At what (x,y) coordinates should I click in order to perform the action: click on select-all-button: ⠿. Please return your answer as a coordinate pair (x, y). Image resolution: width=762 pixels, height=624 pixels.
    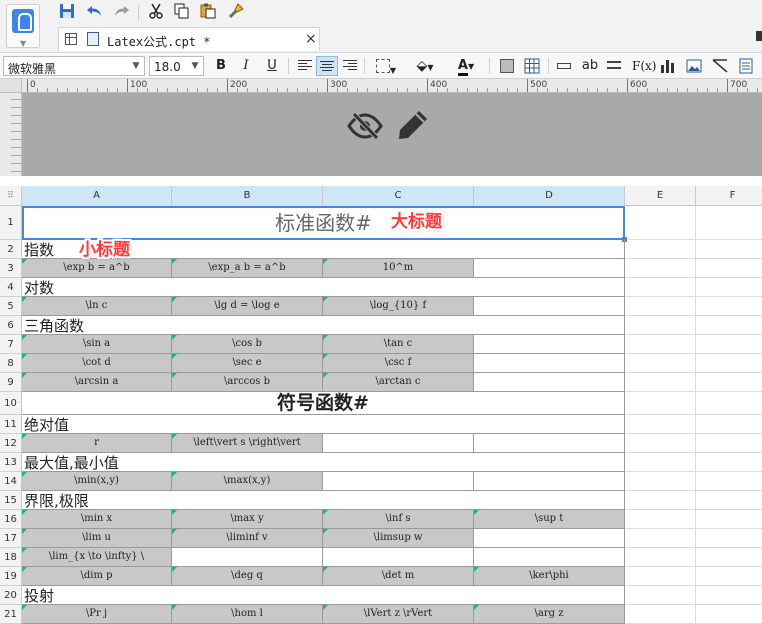
    Looking at the image, I should click on (11, 196).